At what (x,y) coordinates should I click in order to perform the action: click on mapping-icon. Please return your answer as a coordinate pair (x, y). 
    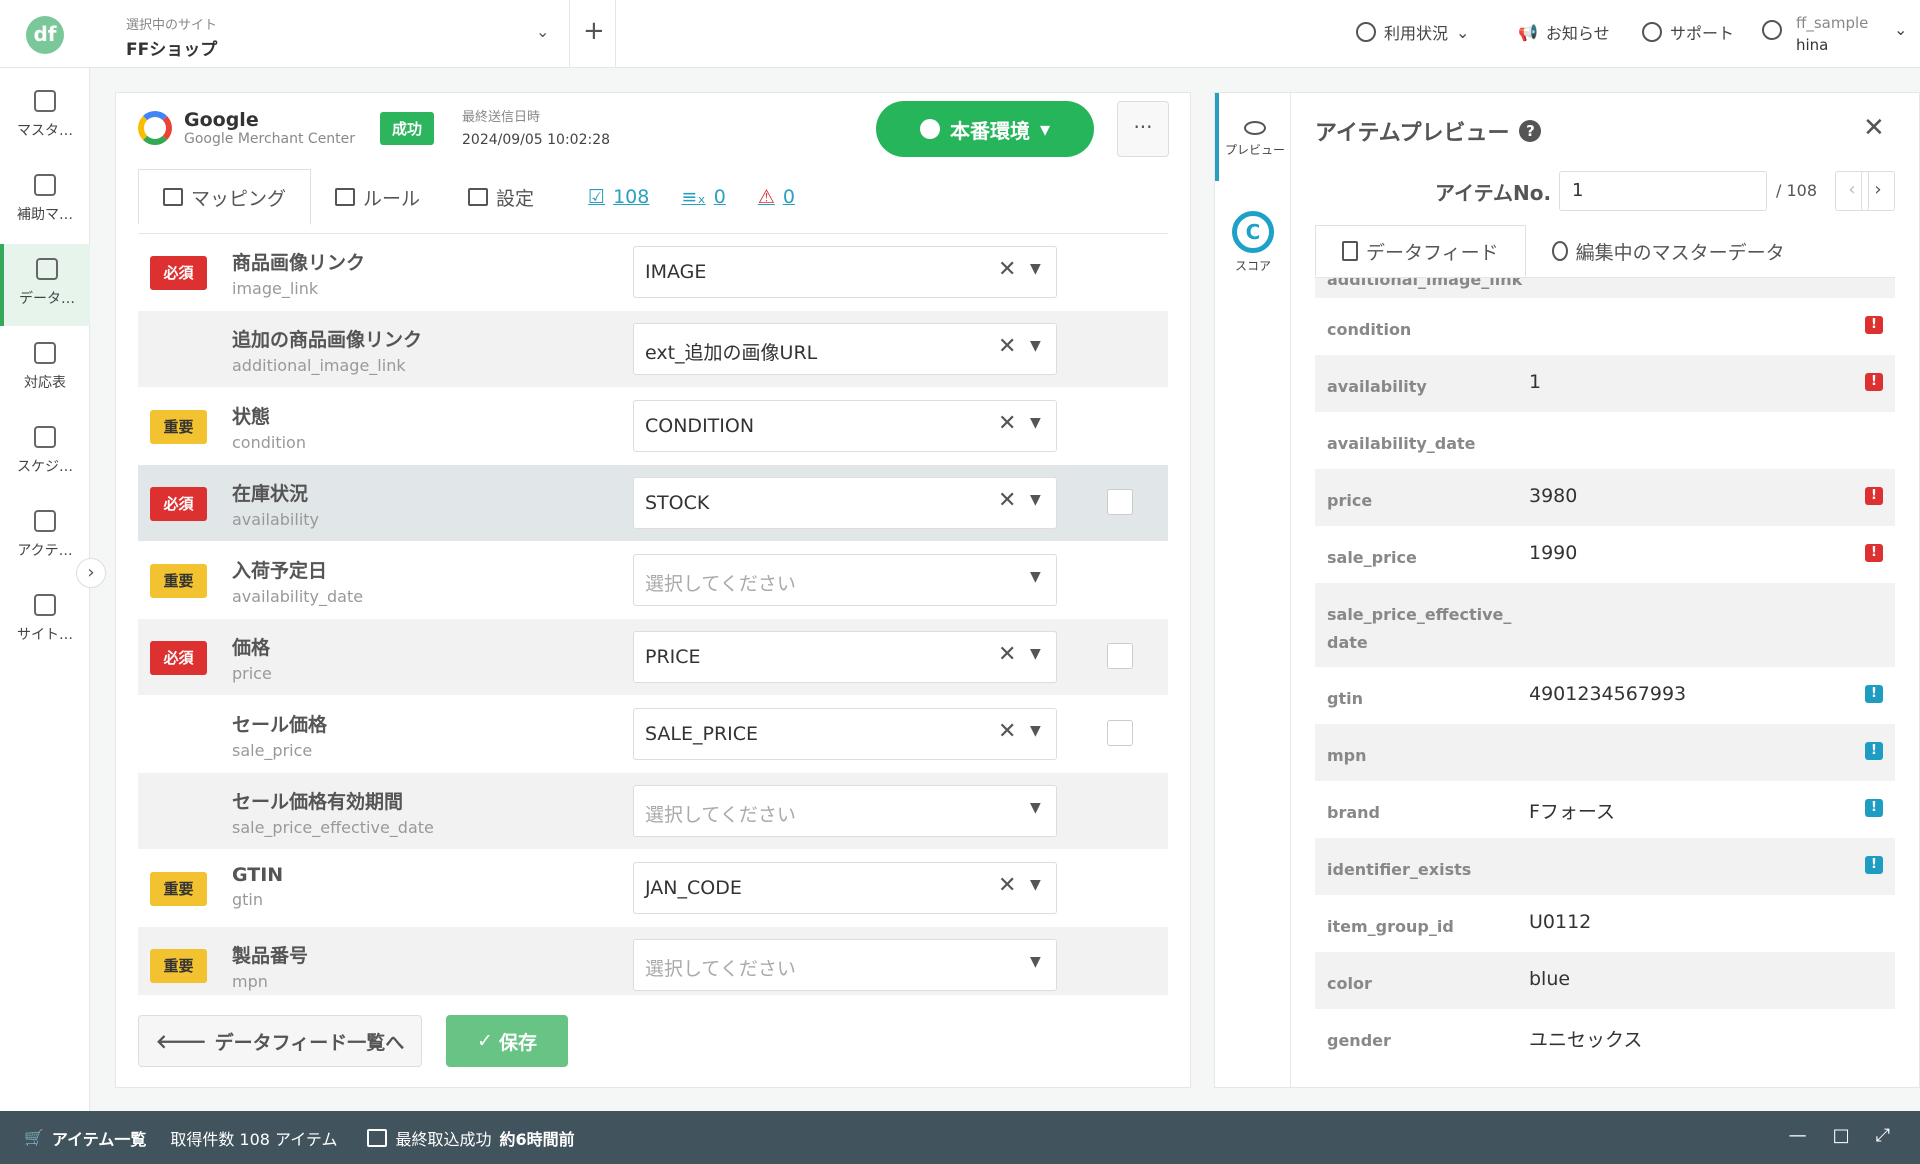
    Looking at the image, I should click on (173, 197).